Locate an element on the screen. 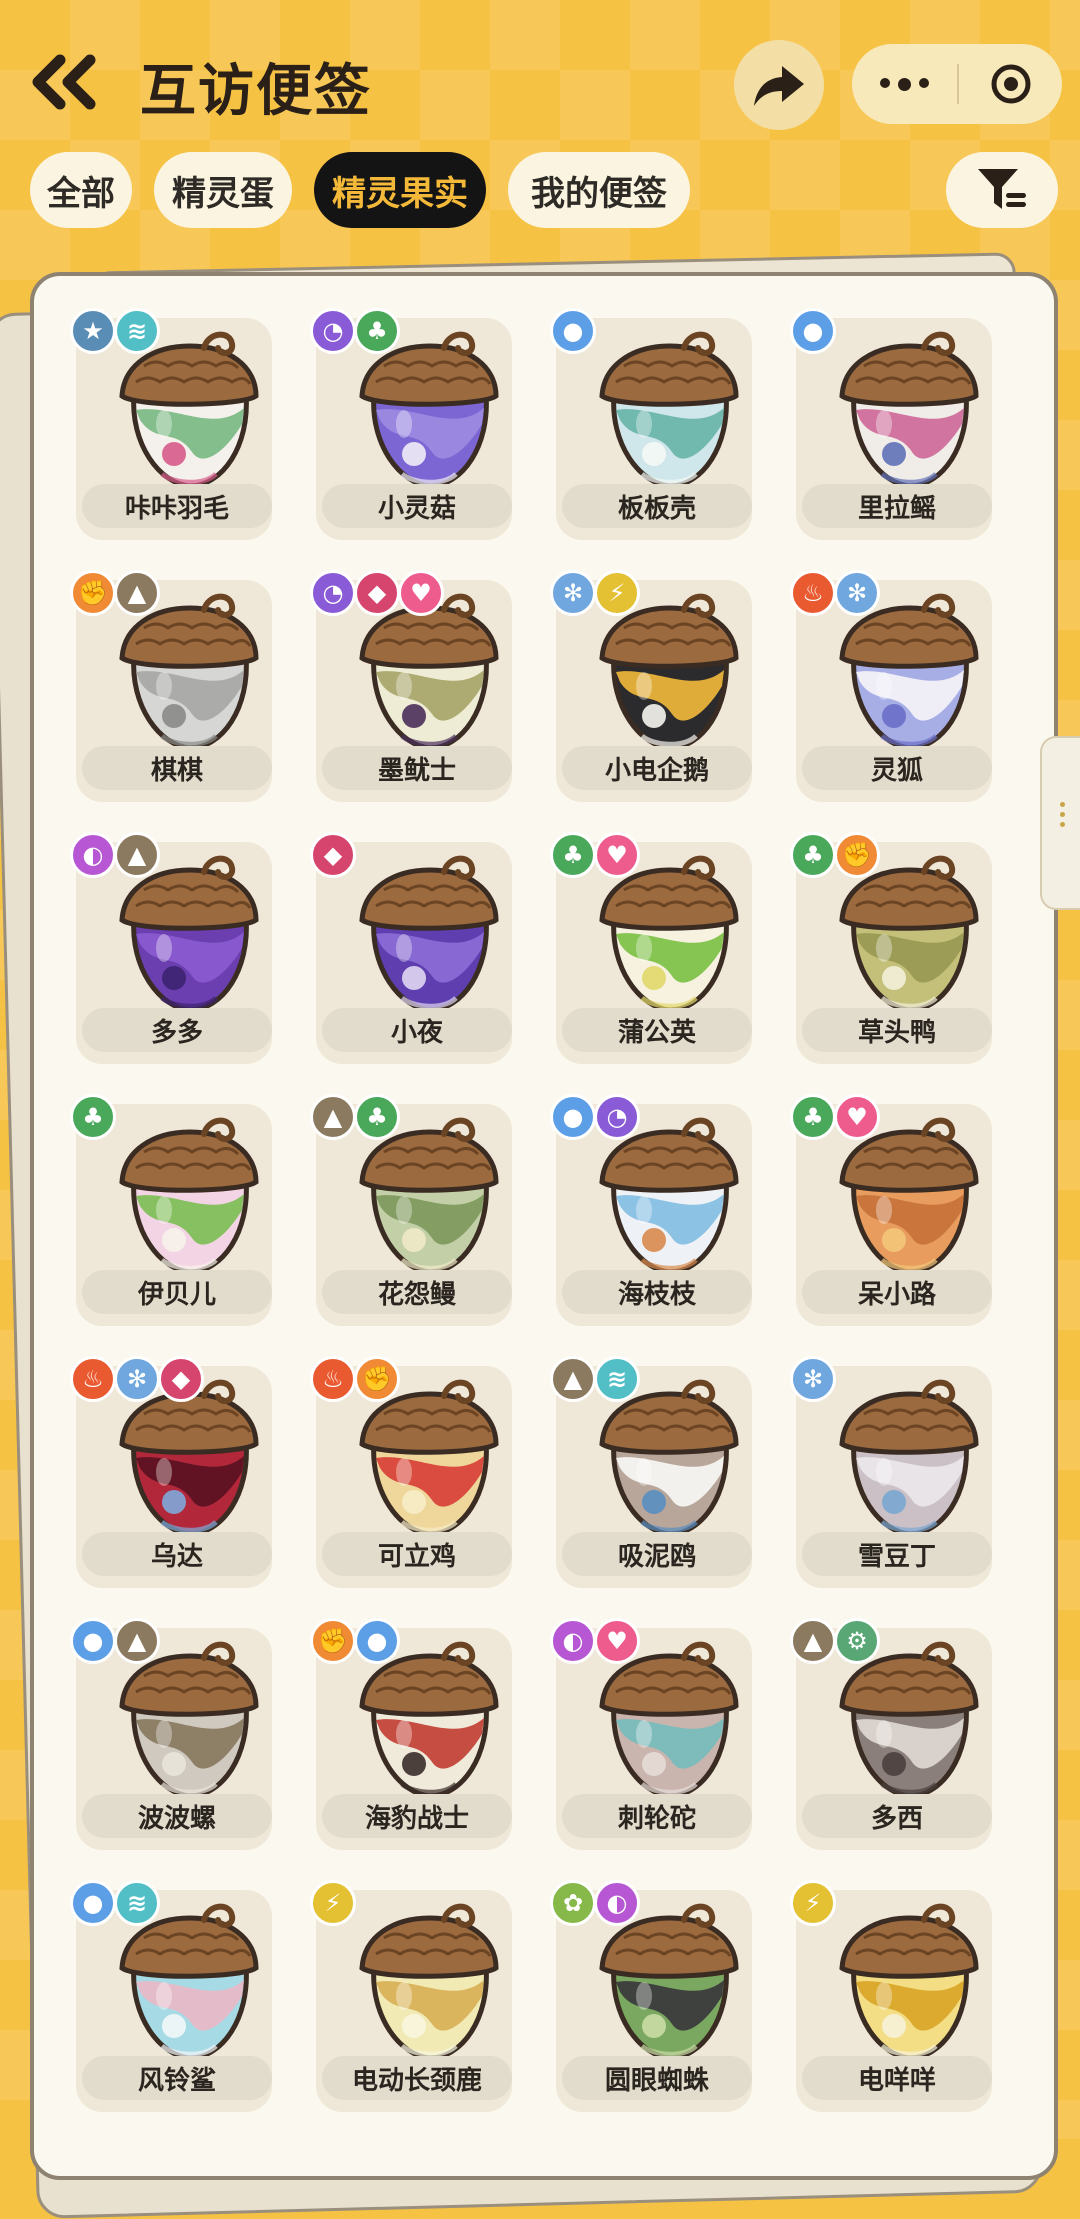 The height and width of the screenshot is (2219, 1080). wind-type-icon: ≋ is located at coordinates (137, 1903).